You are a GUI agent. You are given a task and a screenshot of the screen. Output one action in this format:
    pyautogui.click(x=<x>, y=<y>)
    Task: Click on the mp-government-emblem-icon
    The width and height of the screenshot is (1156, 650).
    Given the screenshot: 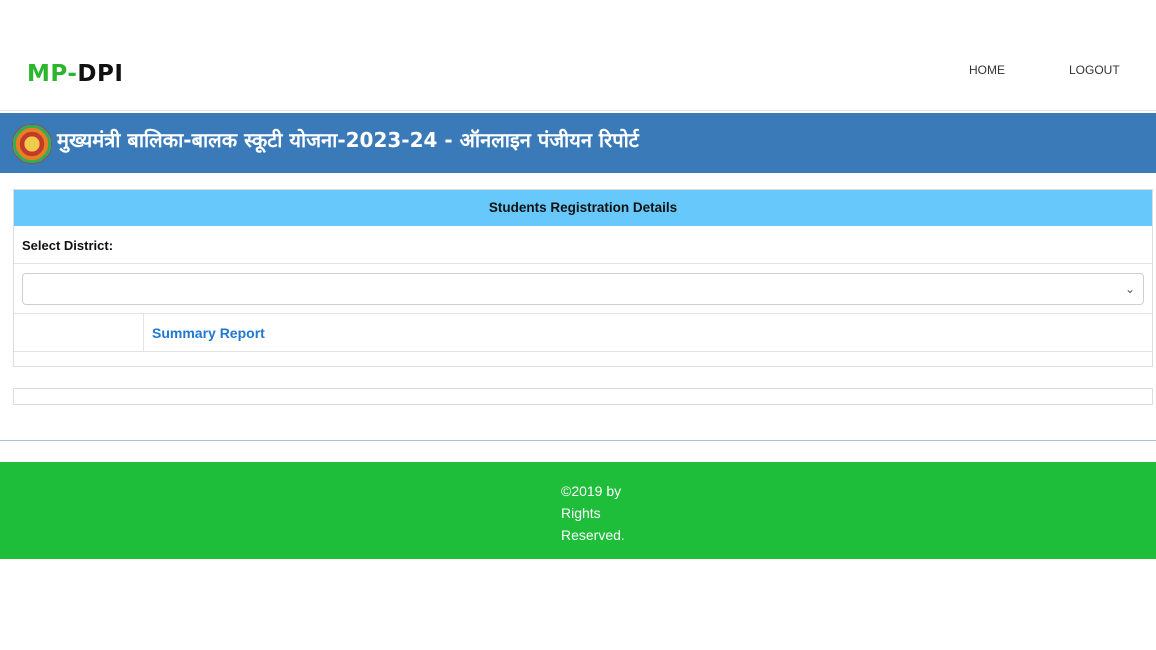 What is the action you would take?
    pyautogui.click(x=32, y=144)
    